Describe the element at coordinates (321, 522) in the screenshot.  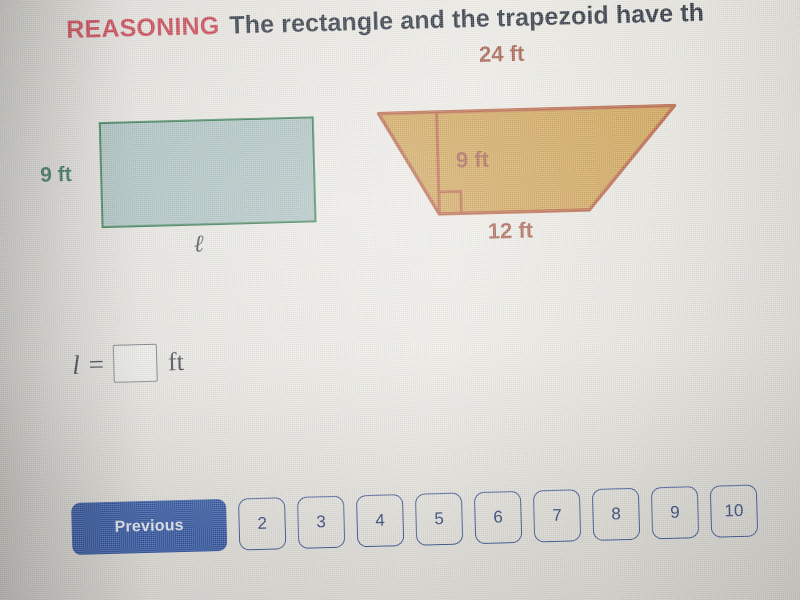
I see `page-button-3: 3` at that location.